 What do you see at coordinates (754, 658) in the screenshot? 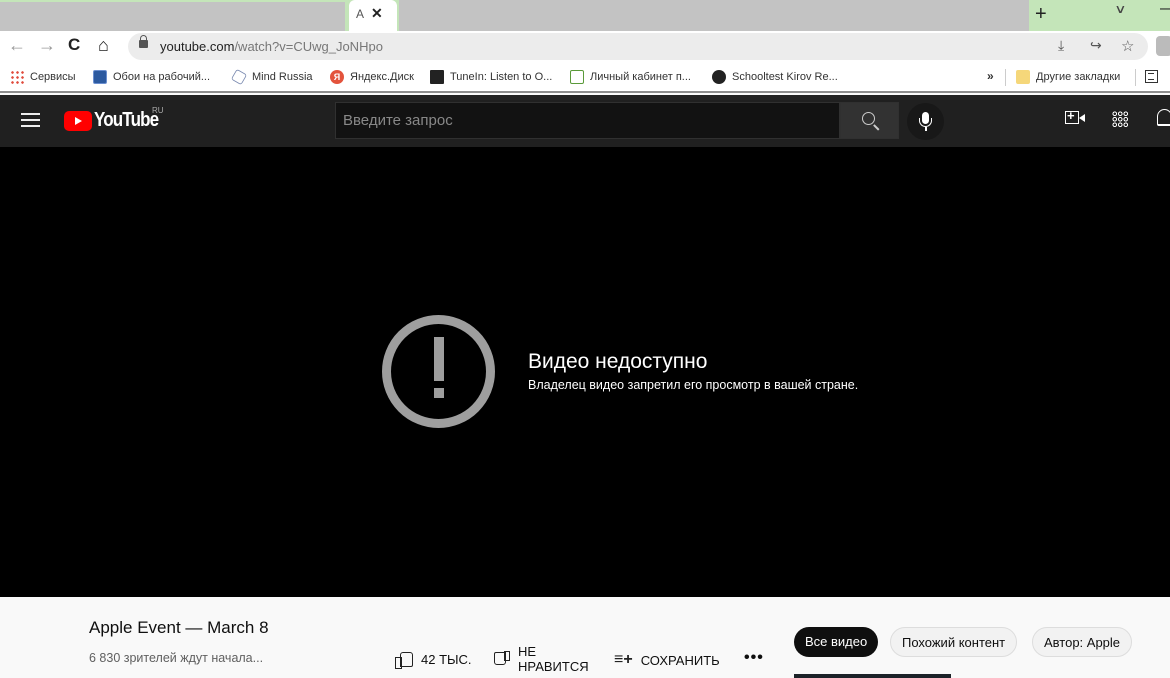
I see `more-actions-button: •••` at bounding box center [754, 658].